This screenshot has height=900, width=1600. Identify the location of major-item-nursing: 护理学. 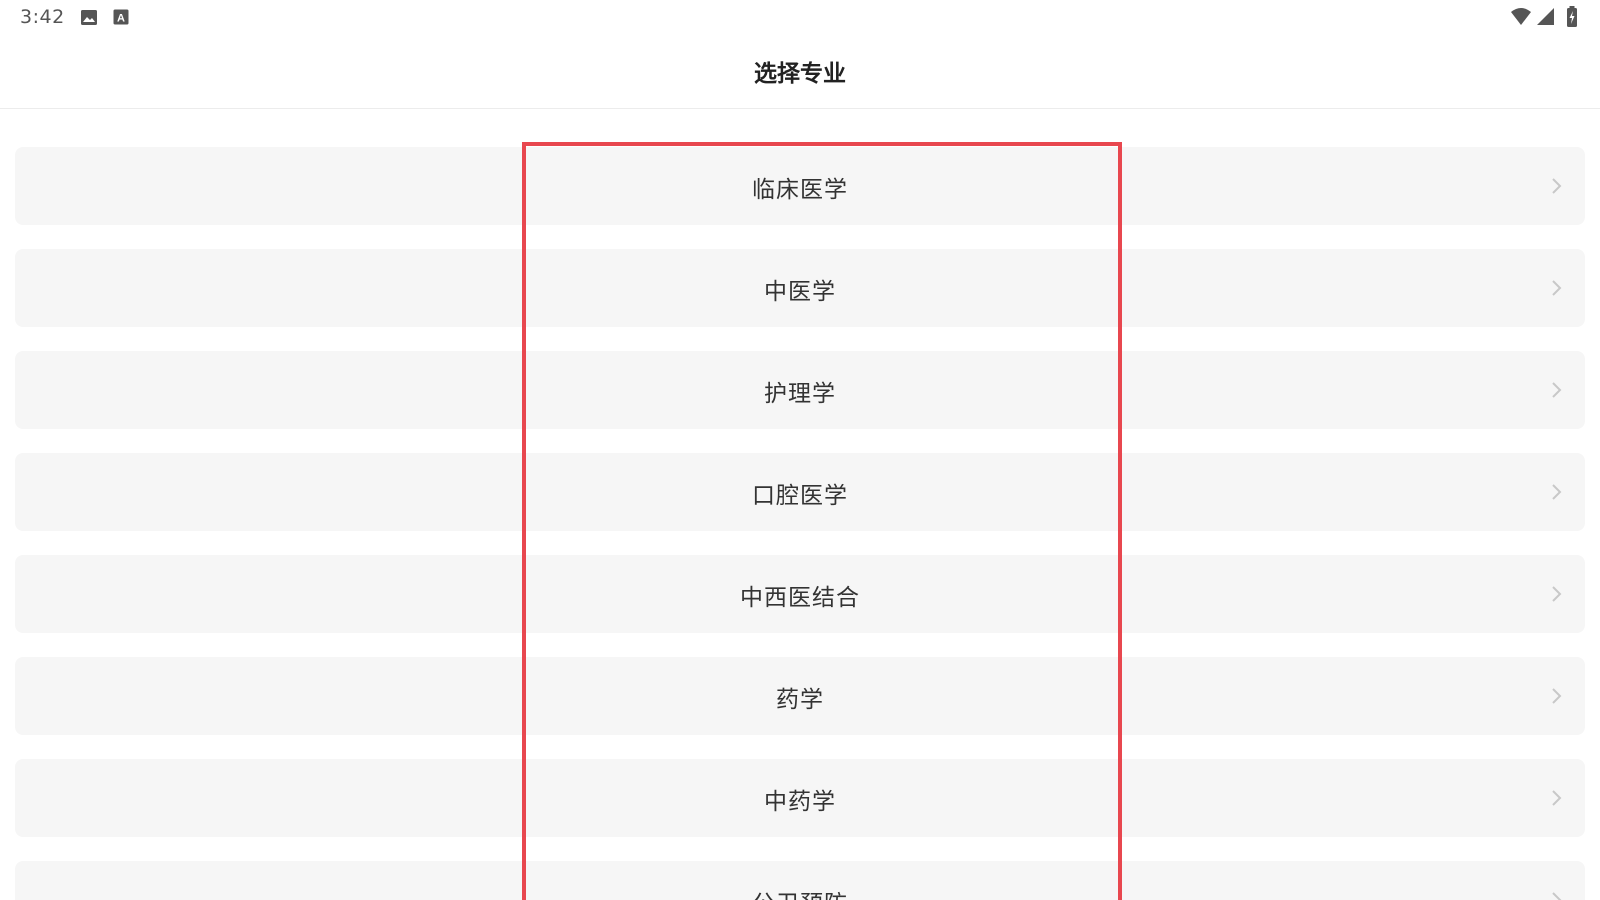
(800, 390).